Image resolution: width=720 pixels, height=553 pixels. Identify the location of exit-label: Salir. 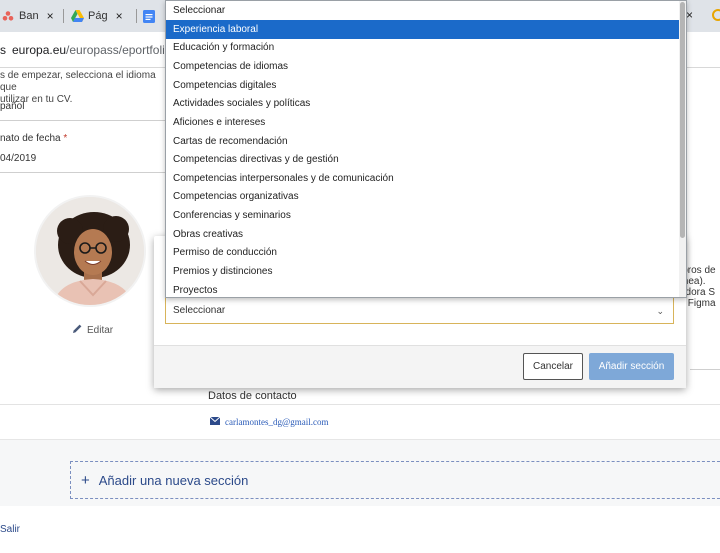
(10, 529).